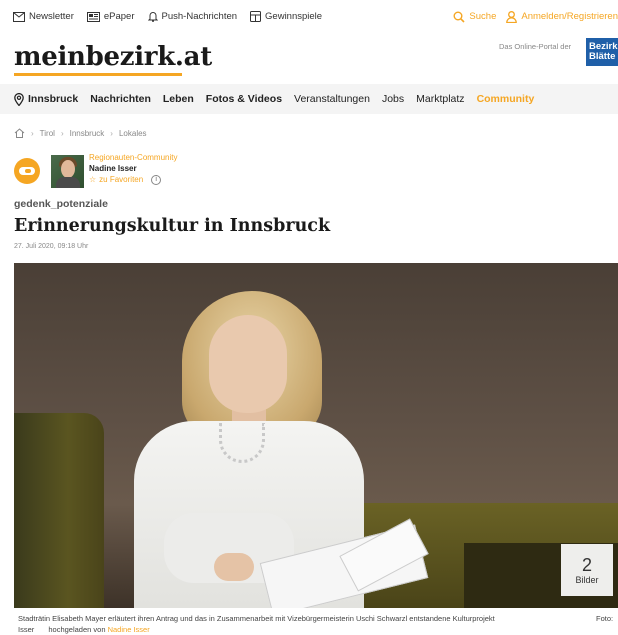  Describe the element at coordinates (199, 16) in the screenshot. I see `push-label: Push-Nachrichten` at that location.